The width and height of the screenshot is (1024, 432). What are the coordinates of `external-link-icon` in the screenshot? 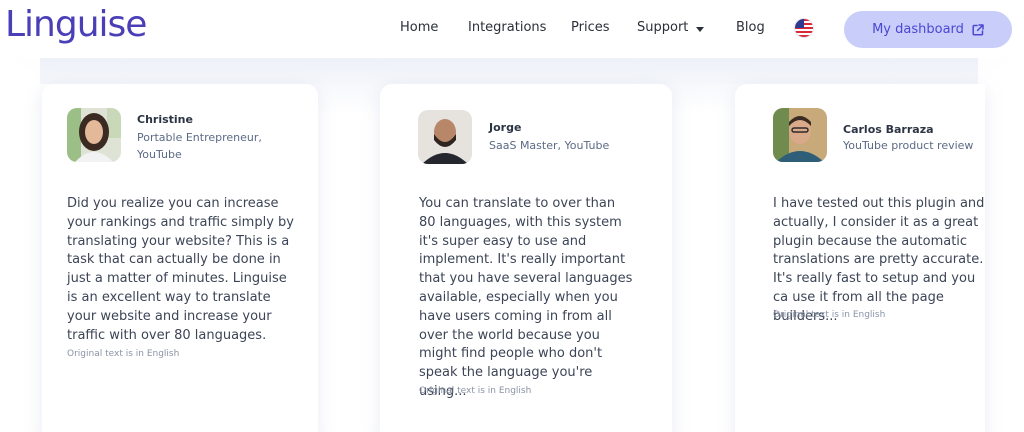 It's located at (978, 29).